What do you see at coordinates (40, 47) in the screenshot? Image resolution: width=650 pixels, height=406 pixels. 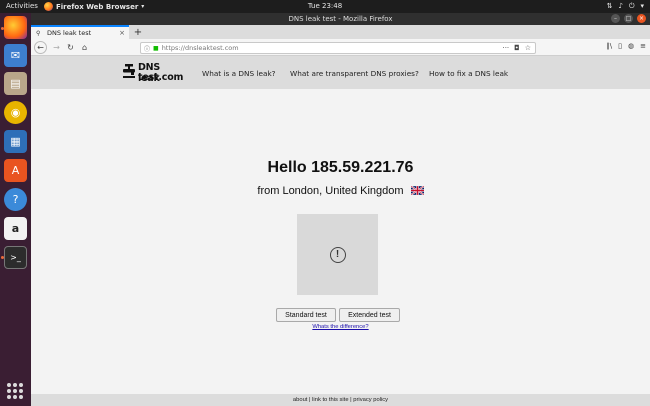 I see `back-button: ←` at bounding box center [40, 47].